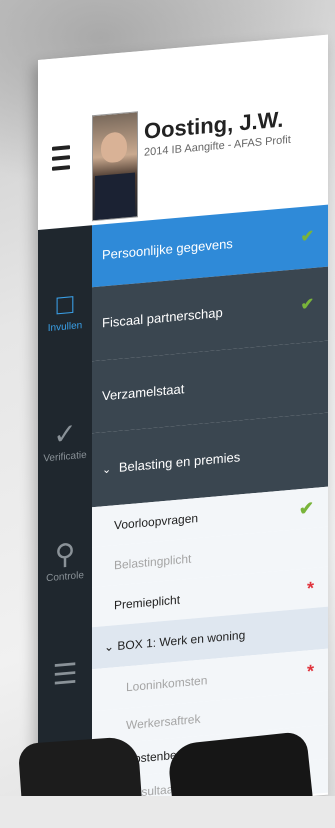 The height and width of the screenshot is (828, 335). What do you see at coordinates (153, 562) in the screenshot?
I see `sub-item-label: Belastingplicht` at bounding box center [153, 562].